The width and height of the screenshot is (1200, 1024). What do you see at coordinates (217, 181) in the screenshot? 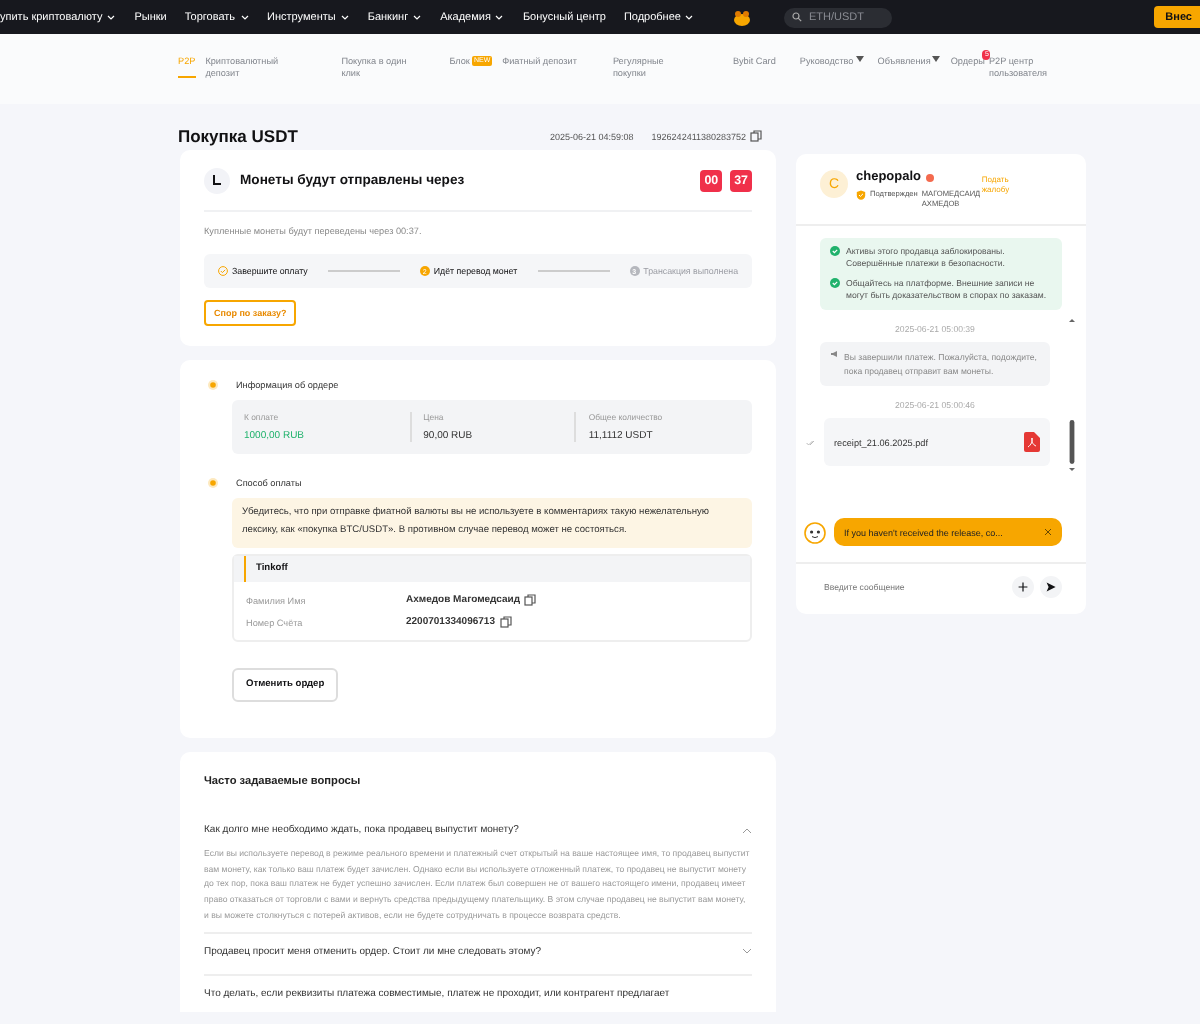
I see `clock-icon` at bounding box center [217, 181].